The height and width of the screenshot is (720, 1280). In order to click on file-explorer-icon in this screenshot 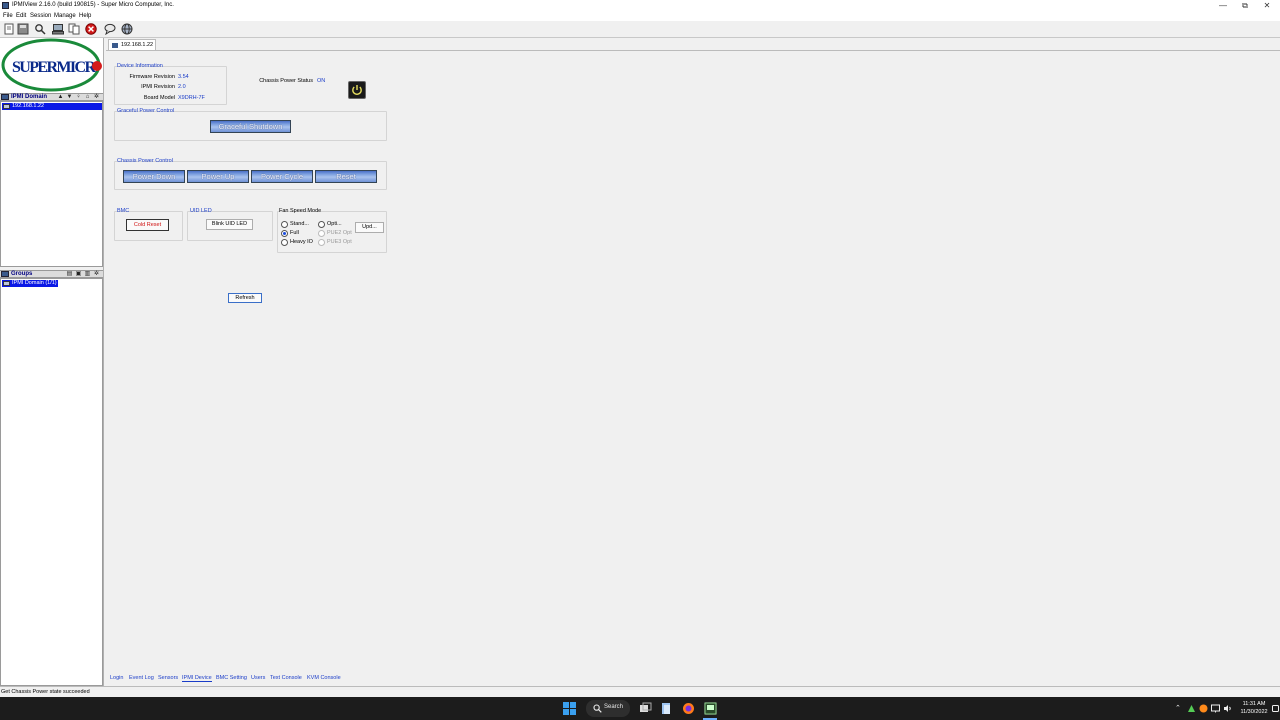, I will do `click(666, 708)`.